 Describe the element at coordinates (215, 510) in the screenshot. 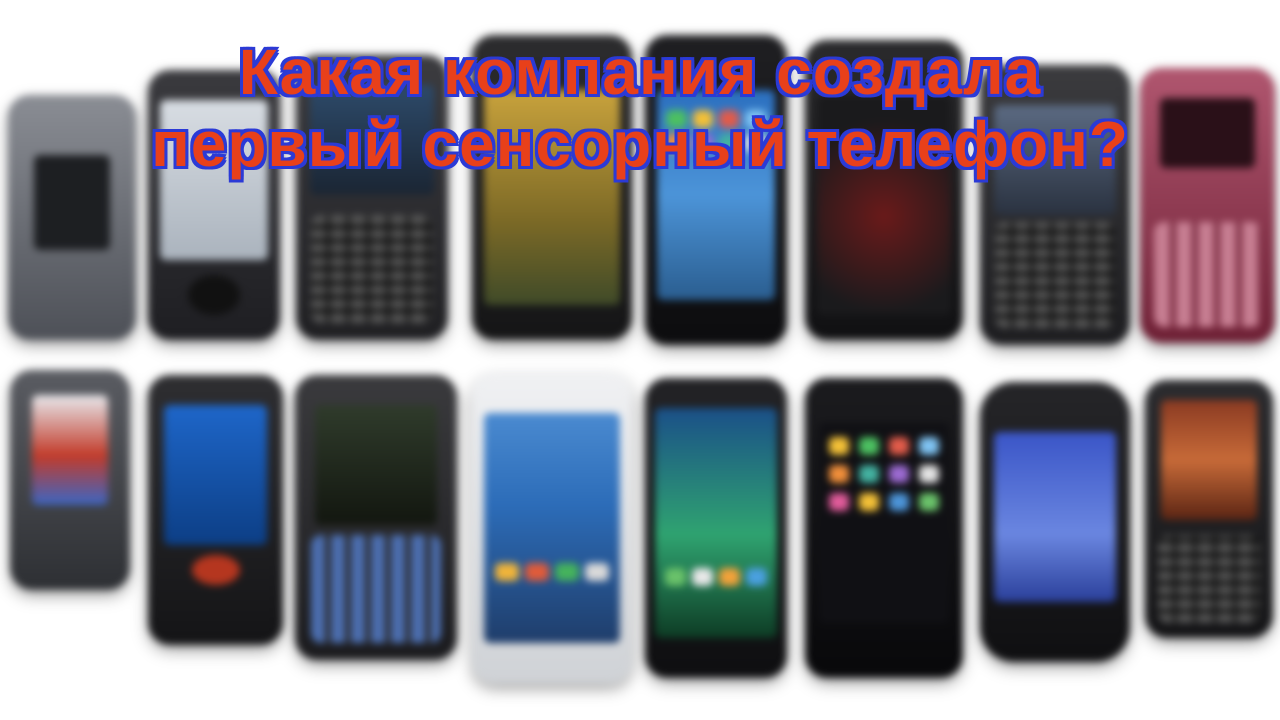

I see `phone-slider-blue` at that location.